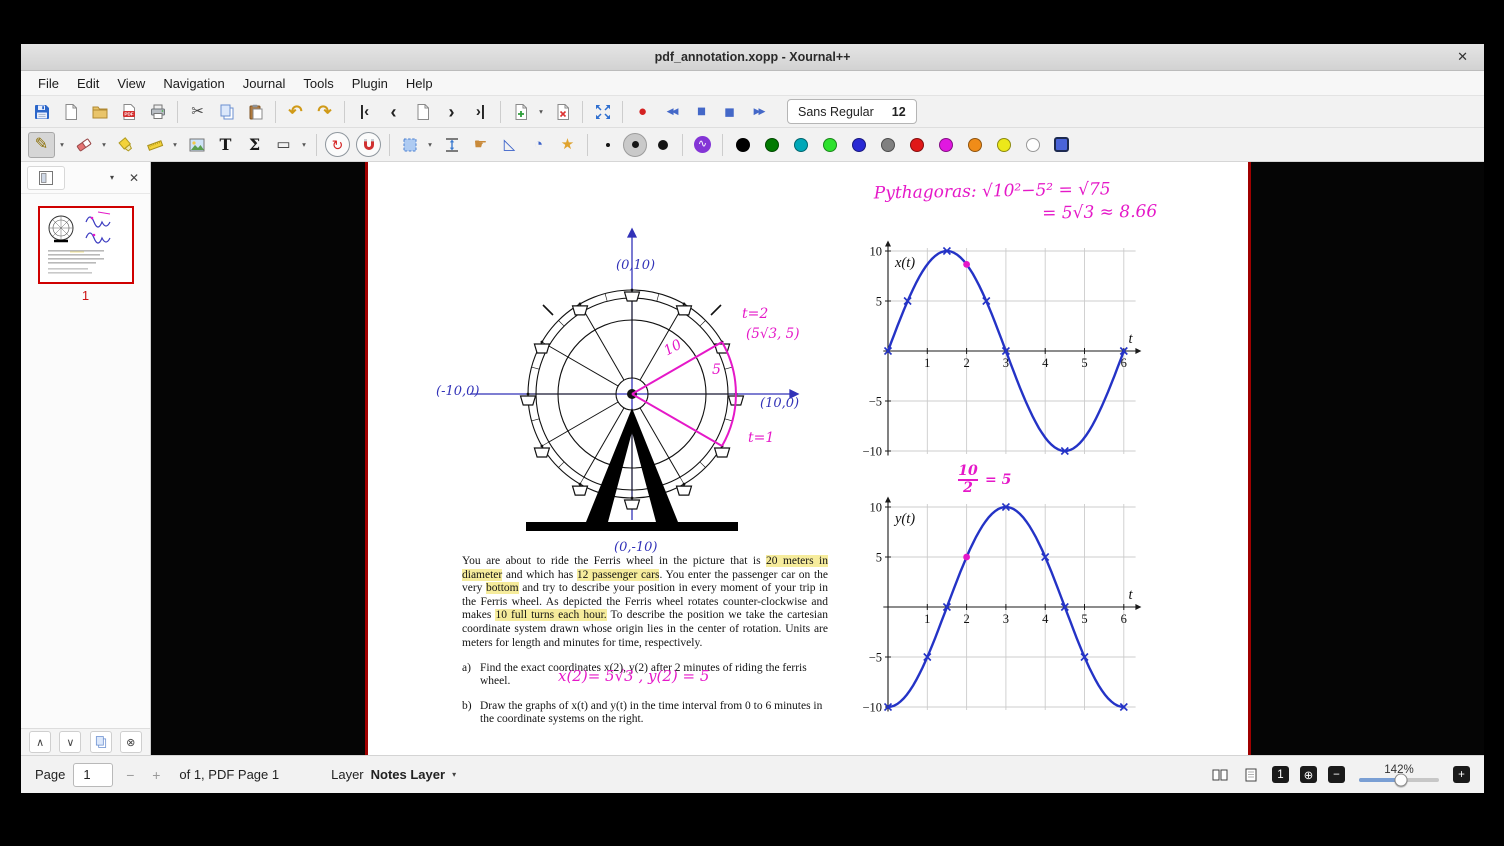 The width and height of the screenshot is (1504, 846). What do you see at coordinates (480, 112) in the screenshot?
I see `last-page-button: ›|` at bounding box center [480, 112].